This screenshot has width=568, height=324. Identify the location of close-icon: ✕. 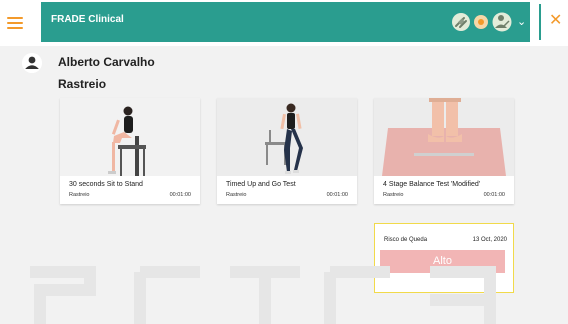
(555, 21).